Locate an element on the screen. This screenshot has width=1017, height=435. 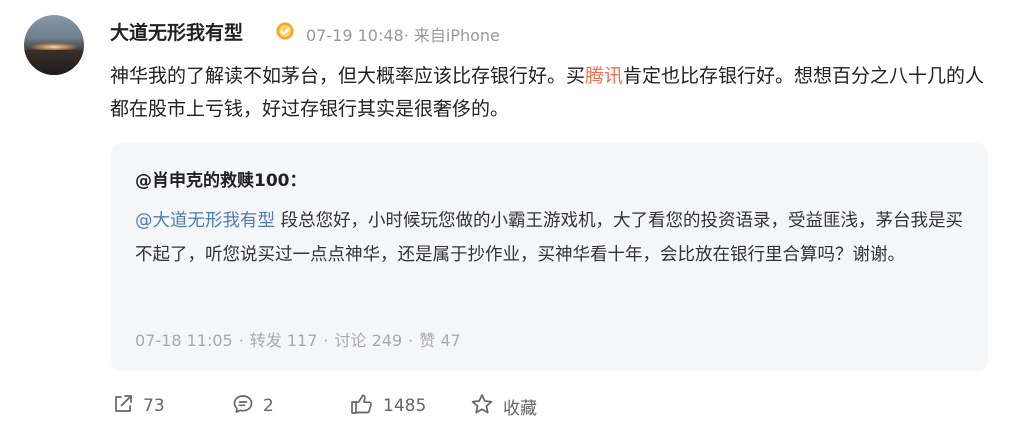
quoted-time: 07-18 11:05 is located at coordinates (184, 340).